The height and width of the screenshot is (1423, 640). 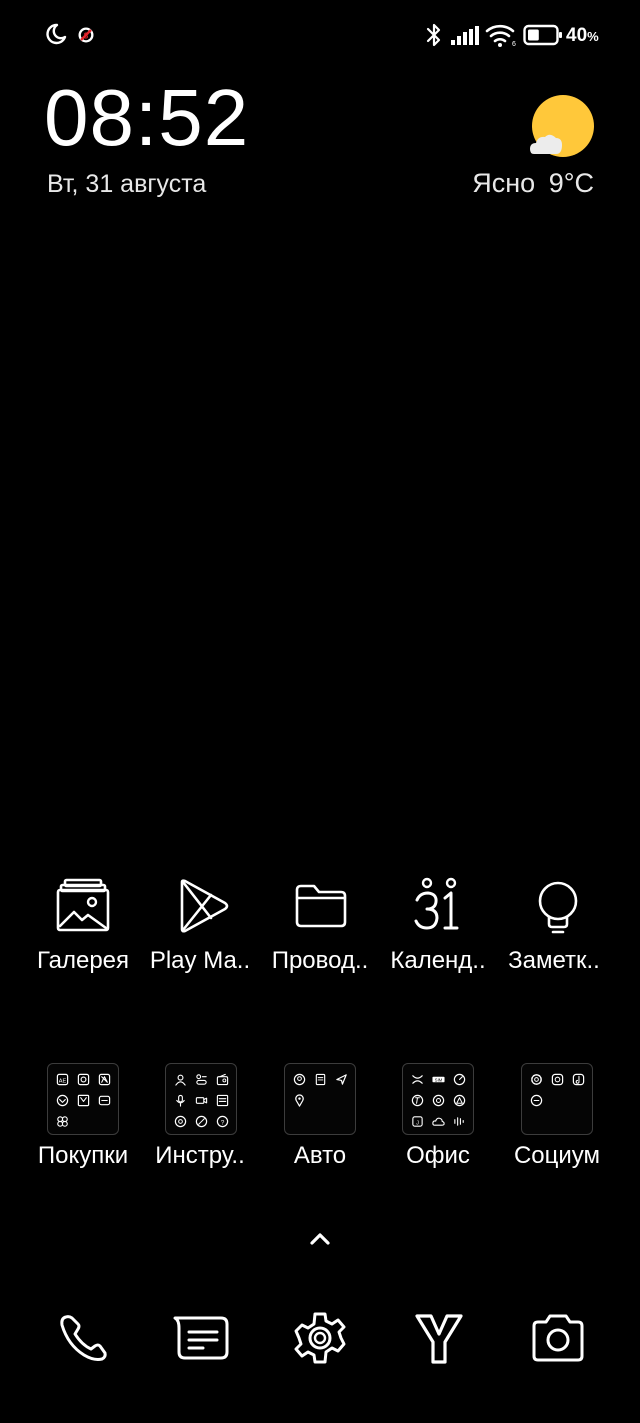 What do you see at coordinates (557, 1079) in the screenshot?
I see `camera-app-icon` at bounding box center [557, 1079].